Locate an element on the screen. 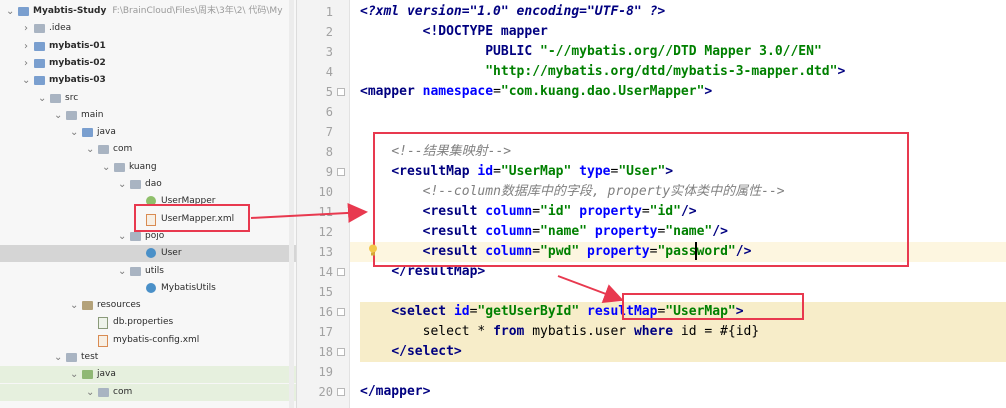 The width and height of the screenshot is (1006, 408). arrow-to-resultmap is located at coordinates (309, 212).